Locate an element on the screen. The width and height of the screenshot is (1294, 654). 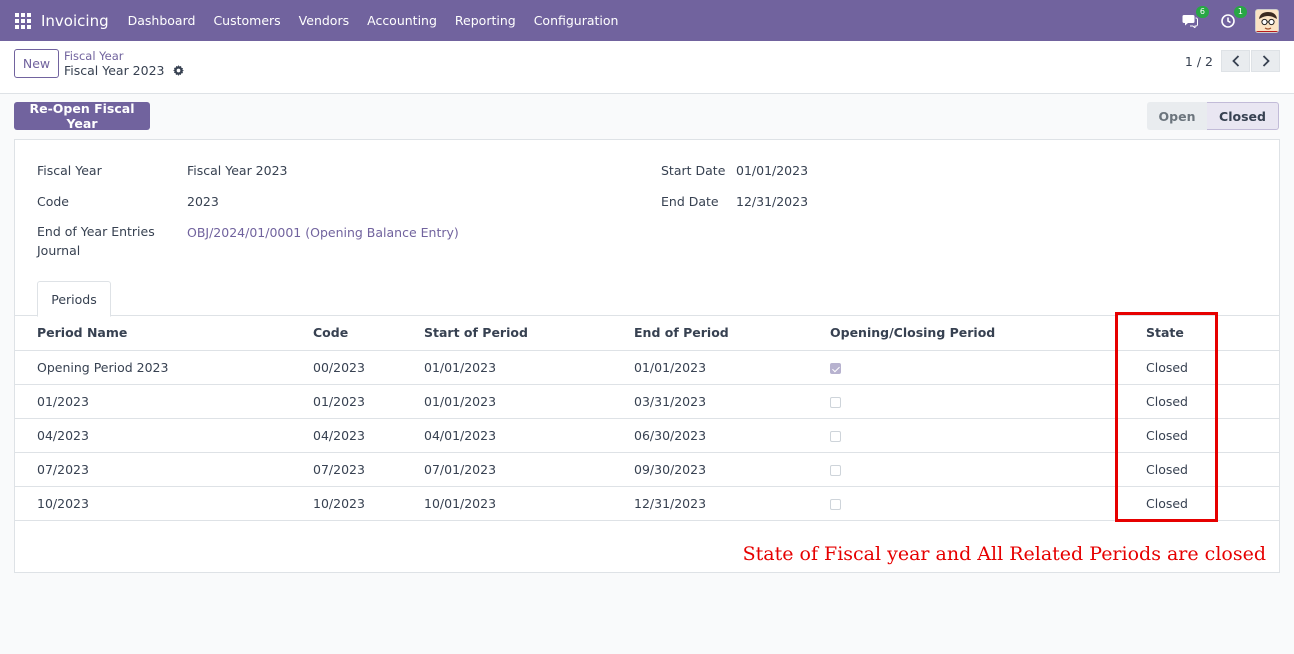
reopen-fiscal-year-button: Re-Open Fiscal Year is located at coordinates (82, 116).